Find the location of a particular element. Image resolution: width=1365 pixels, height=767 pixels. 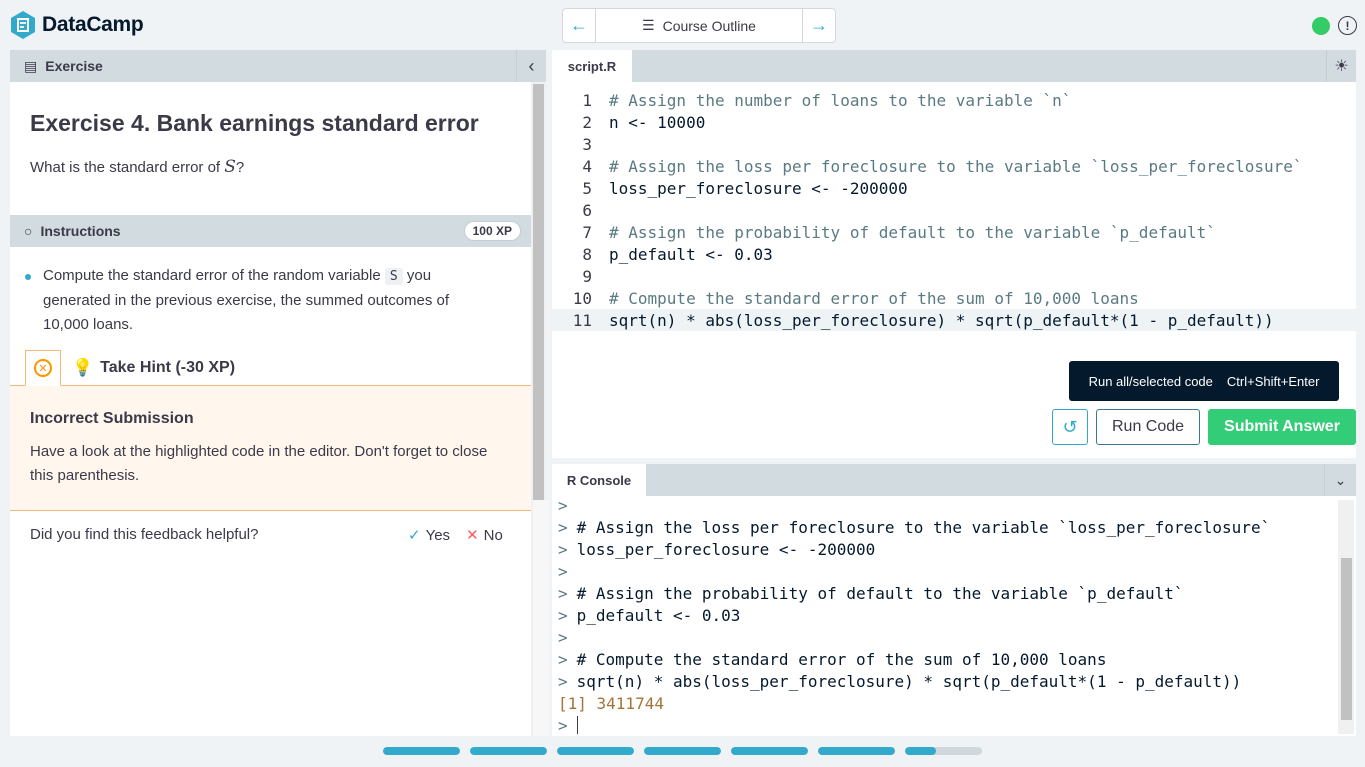

alert-icon: ! is located at coordinates (1347, 25).